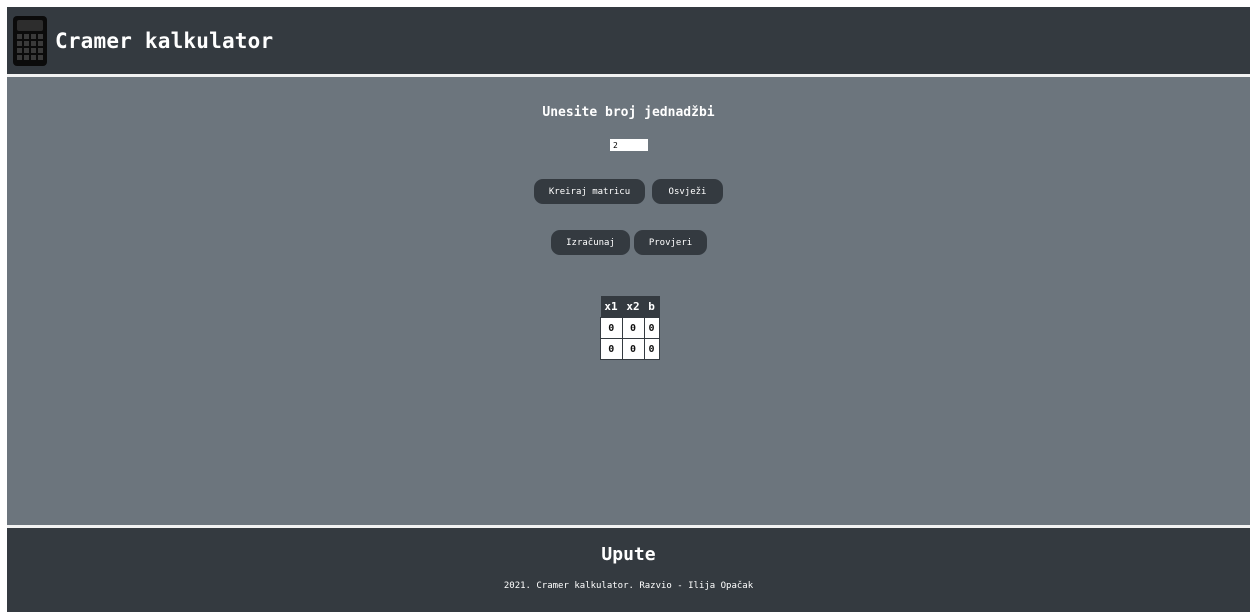  What do you see at coordinates (164, 40) in the screenshot?
I see `app-title: Cramer kalkulator` at bounding box center [164, 40].